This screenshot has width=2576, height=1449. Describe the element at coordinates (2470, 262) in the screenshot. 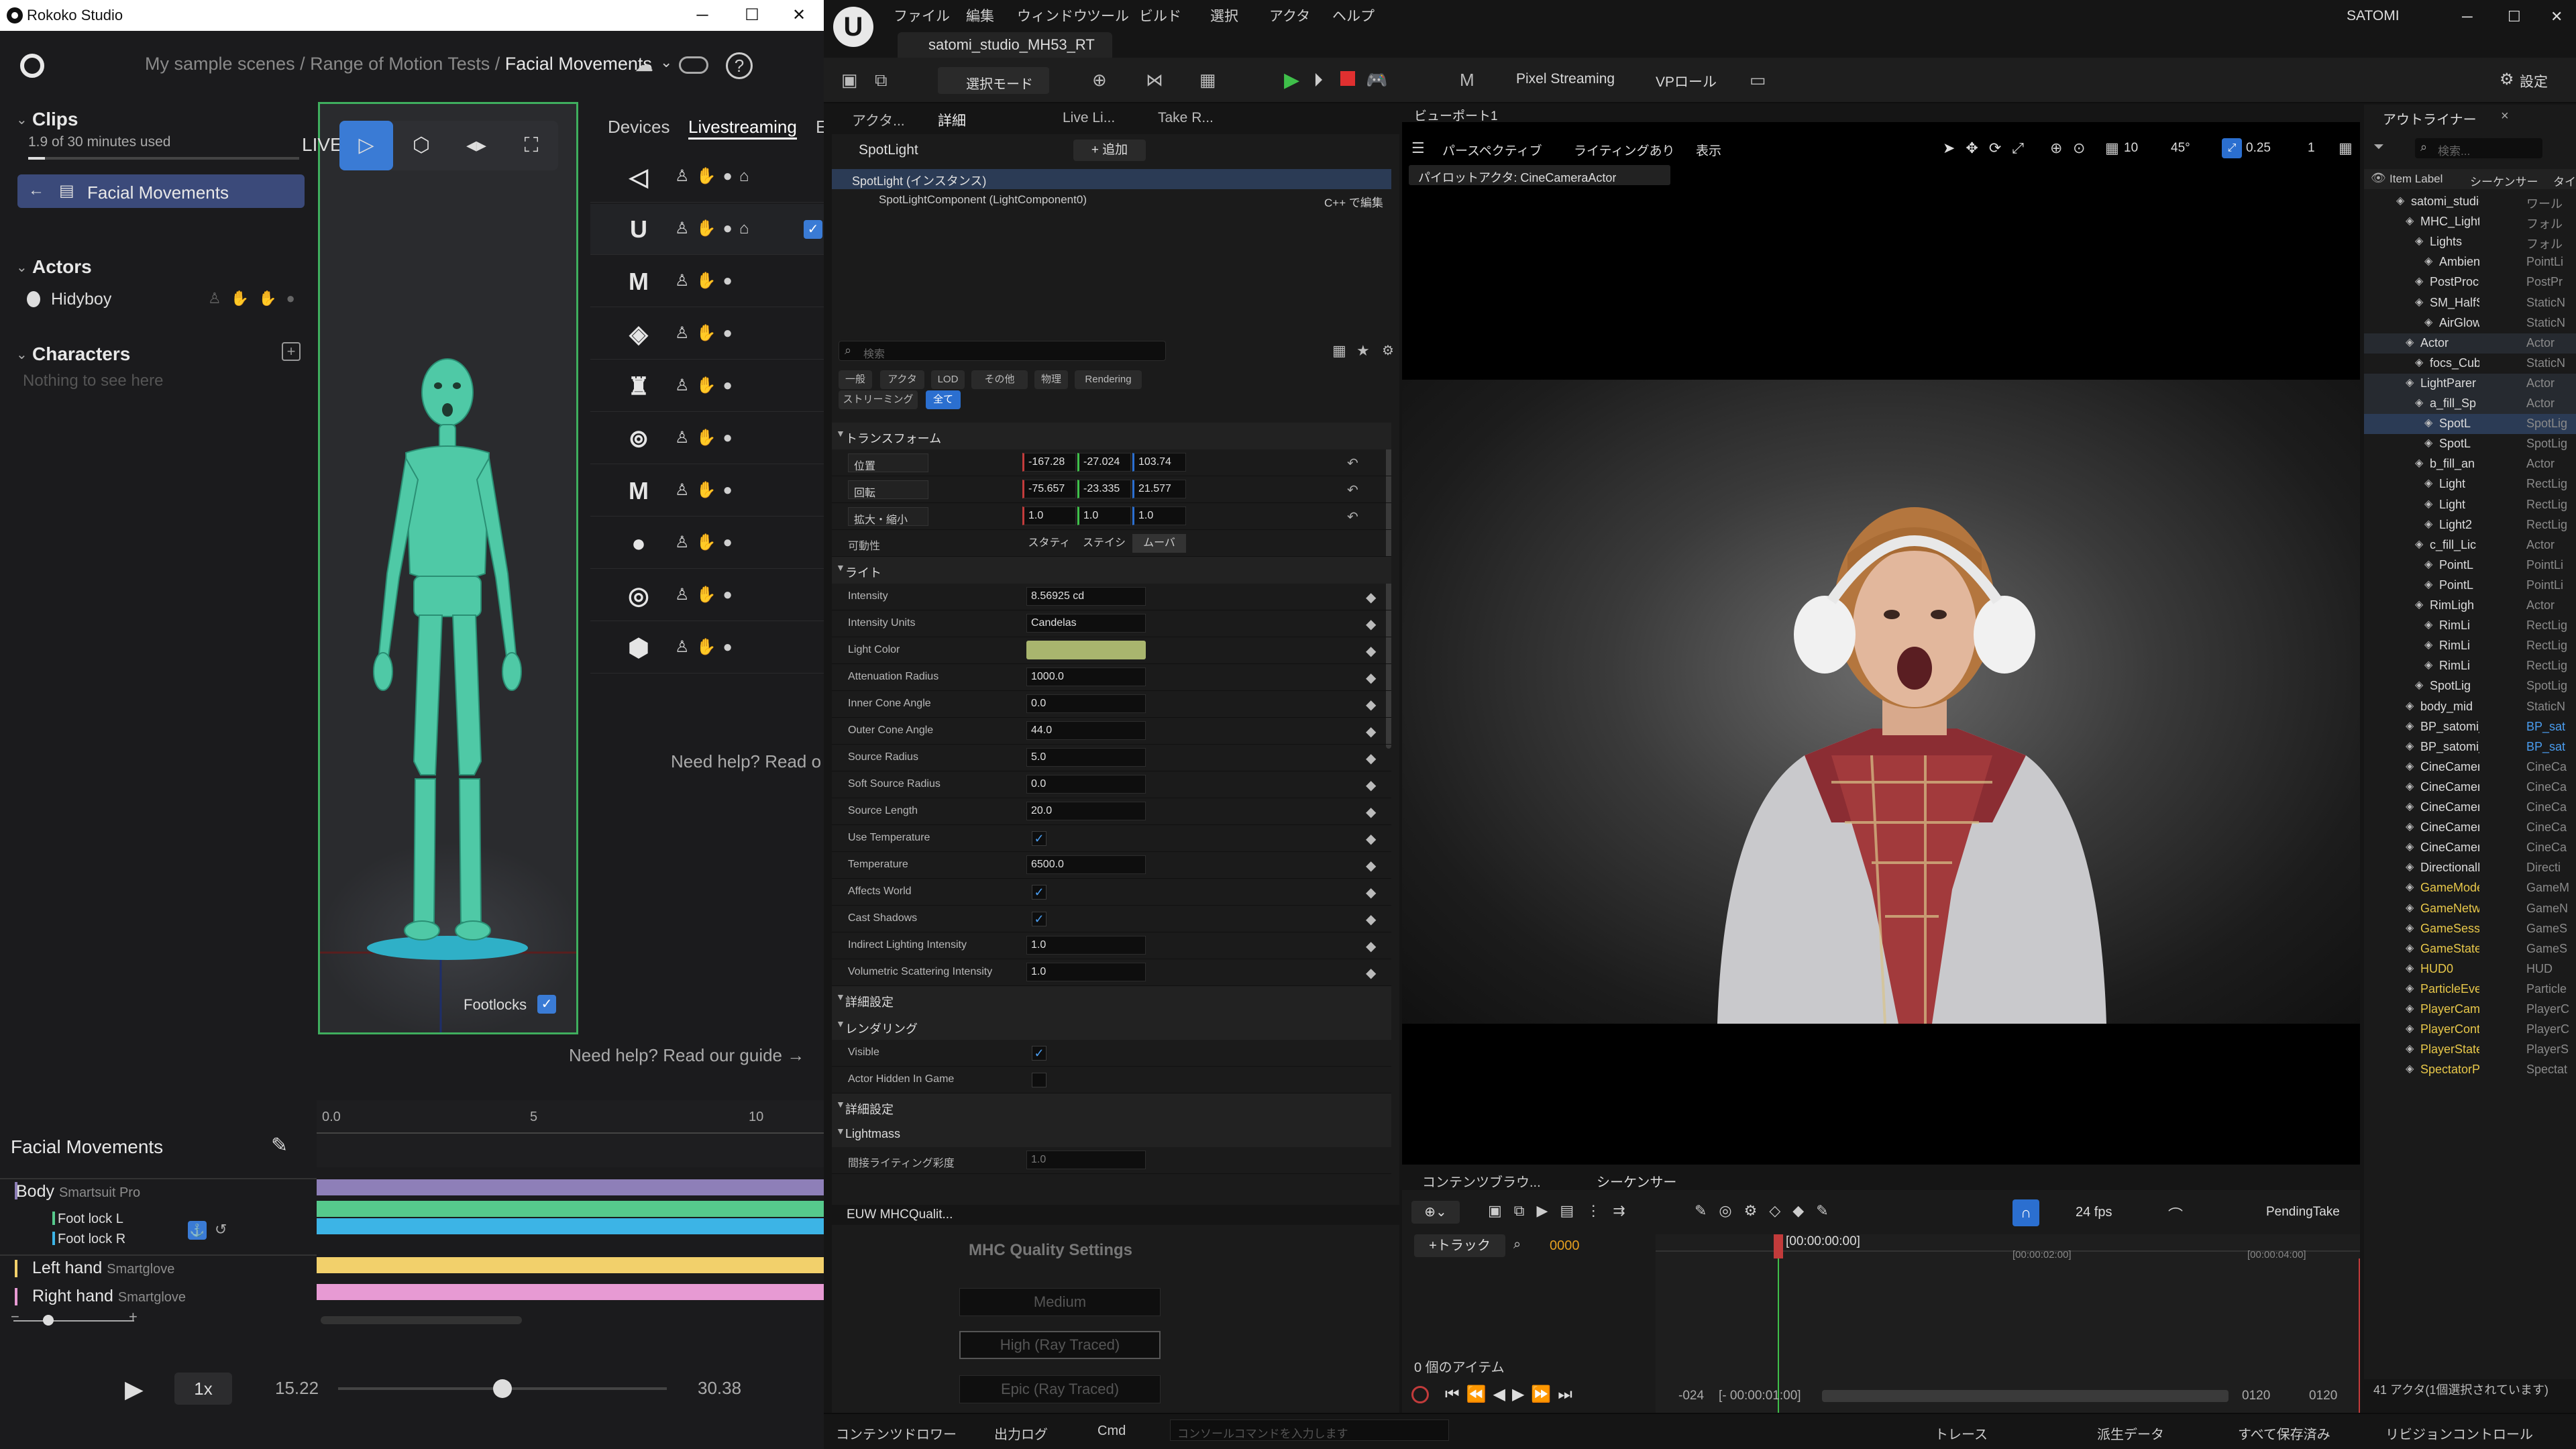

I see `outliner-item: Ambient ◈ PointLi` at that location.